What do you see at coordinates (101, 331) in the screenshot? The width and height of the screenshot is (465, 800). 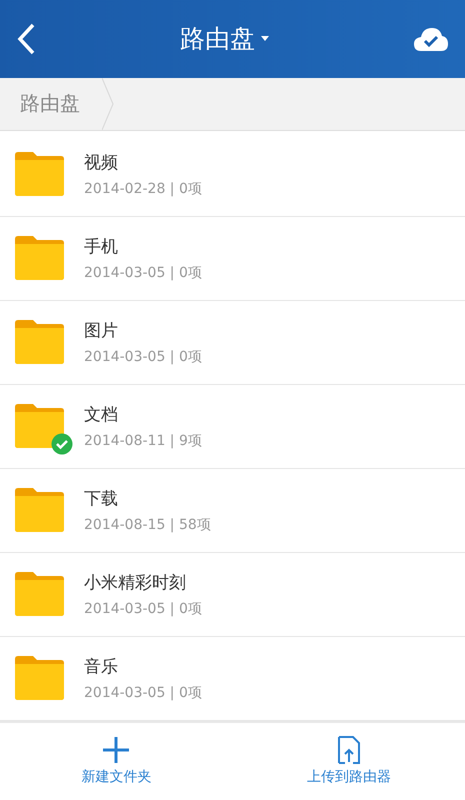 I see `folder-name: 图片` at bounding box center [101, 331].